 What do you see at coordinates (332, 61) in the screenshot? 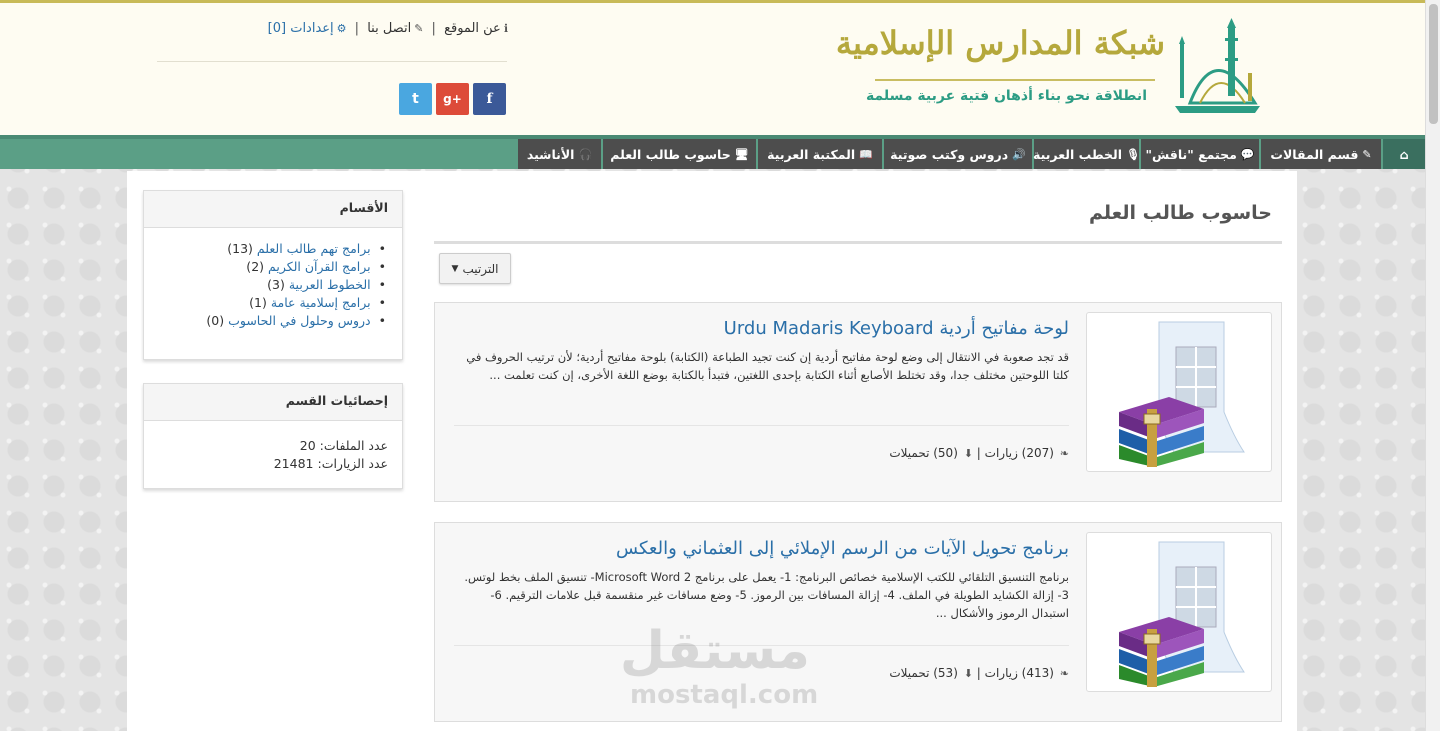
I see `header-divider` at bounding box center [332, 61].